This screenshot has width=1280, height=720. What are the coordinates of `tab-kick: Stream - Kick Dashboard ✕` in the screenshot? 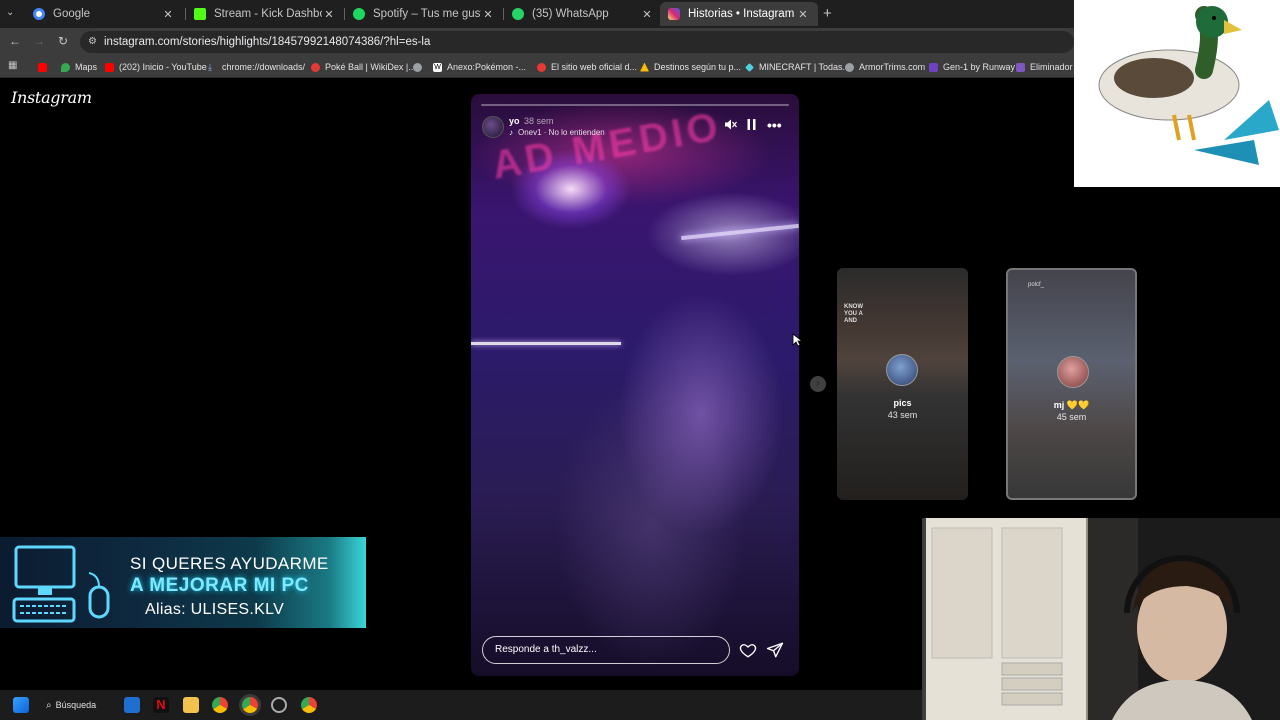 It's located at (265, 14).